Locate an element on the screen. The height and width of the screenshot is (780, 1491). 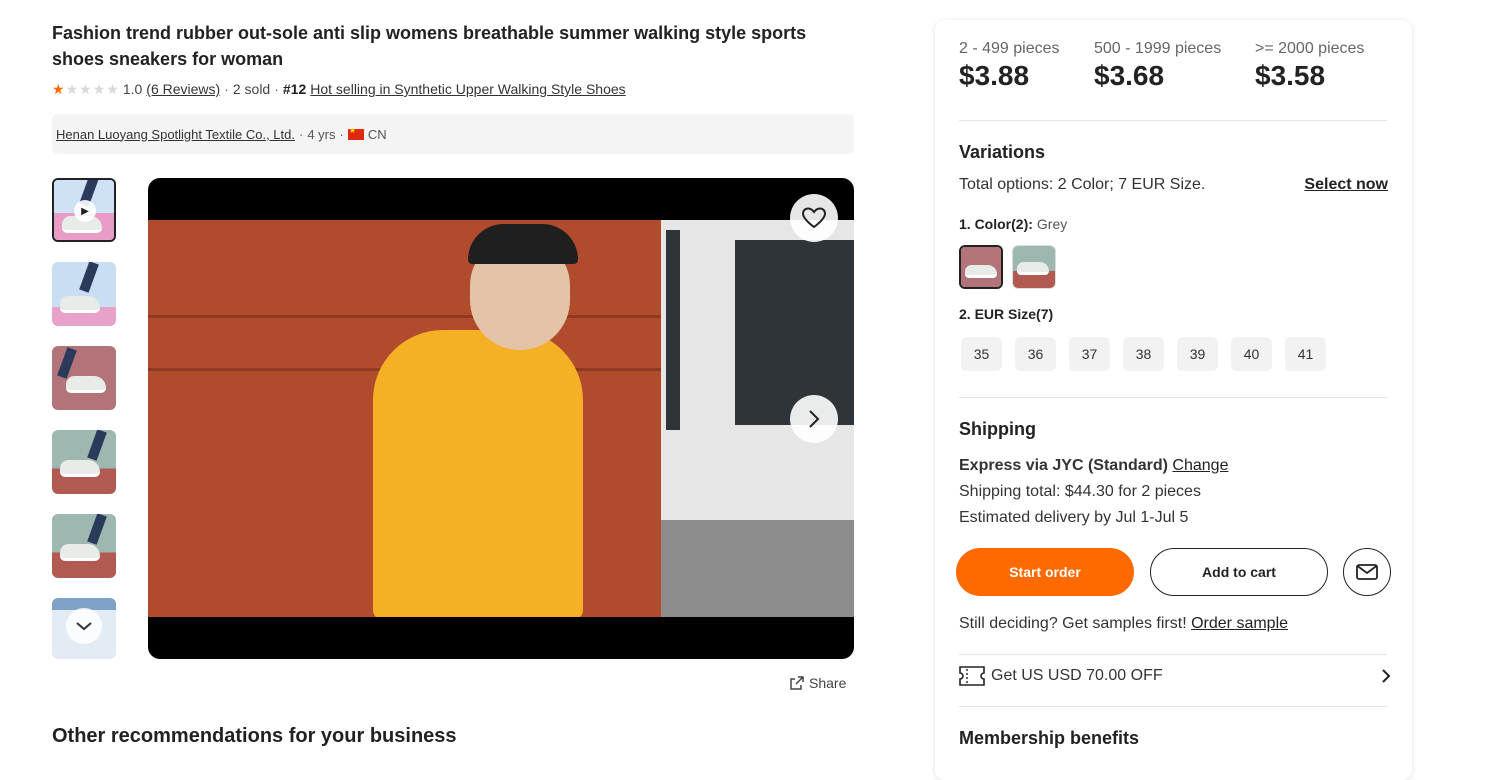
share-label: Share is located at coordinates (828, 683).